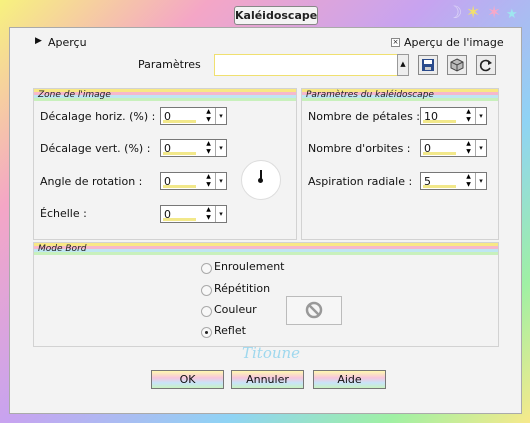 This screenshot has height=423, width=530. What do you see at coordinates (95, 148) in the screenshot?
I see `vert-offset-label: Décalage vert. (%) :` at bounding box center [95, 148].